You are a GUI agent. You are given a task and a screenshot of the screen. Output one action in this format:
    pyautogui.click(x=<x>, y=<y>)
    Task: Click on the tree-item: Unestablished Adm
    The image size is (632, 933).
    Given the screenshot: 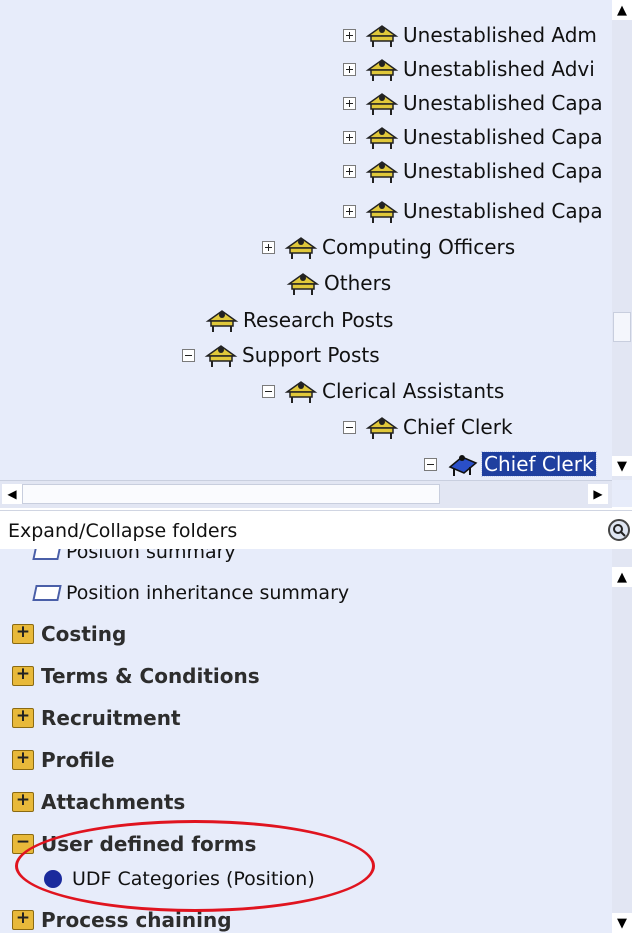 What is the action you would take?
    pyautogui.click(x=471, y=35)
    